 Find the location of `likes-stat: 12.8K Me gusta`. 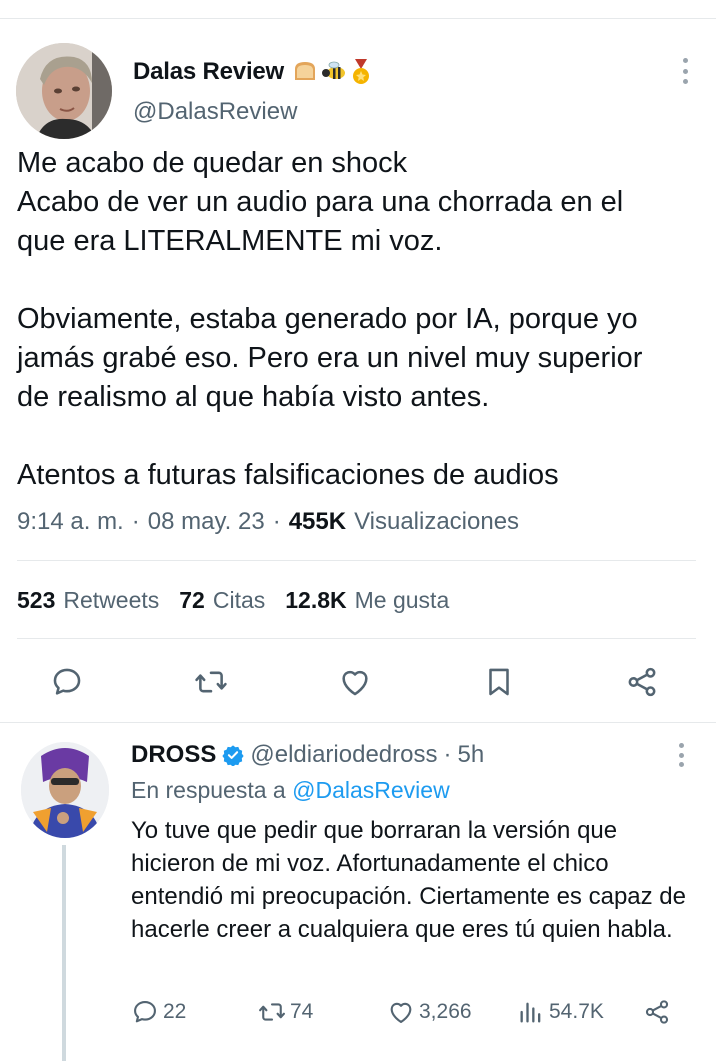

likes-stat: 12.8K Me gusta is located at coordinates (367, 600).